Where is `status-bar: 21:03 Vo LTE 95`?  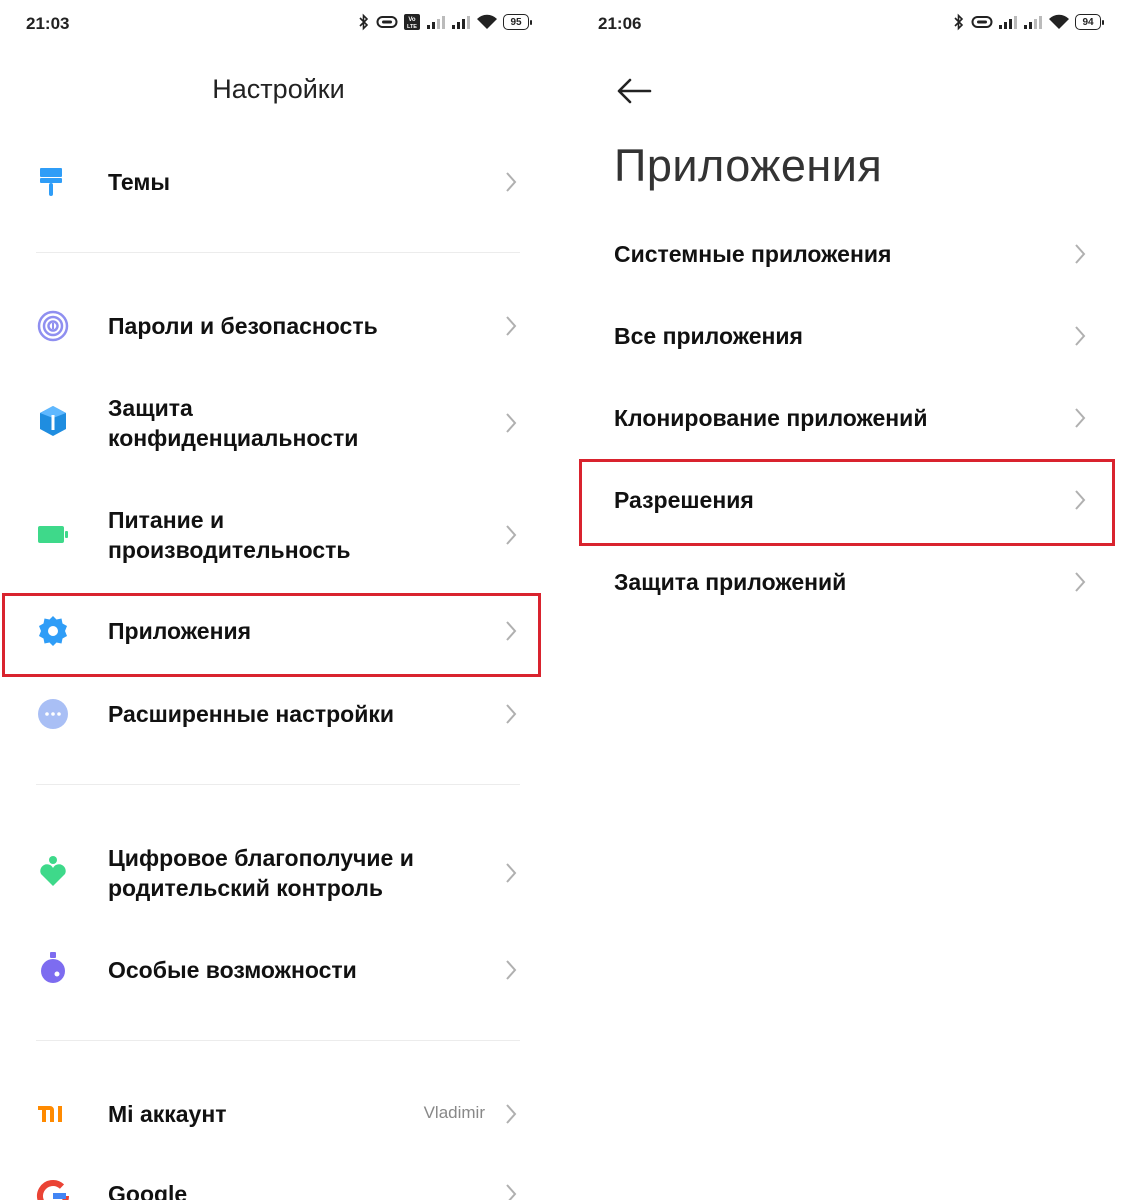 status-bar: 21:03 Vo LTE 95 is located at coordinates (278, 25).